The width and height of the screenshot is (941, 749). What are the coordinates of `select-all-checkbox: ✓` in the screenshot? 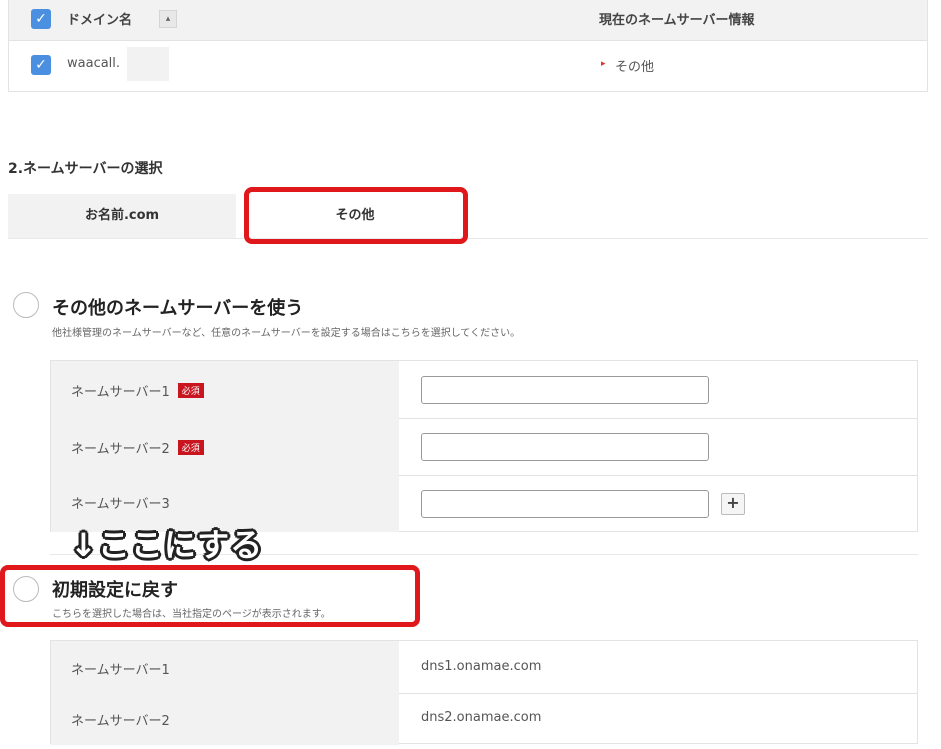 It's located at (41, 19).